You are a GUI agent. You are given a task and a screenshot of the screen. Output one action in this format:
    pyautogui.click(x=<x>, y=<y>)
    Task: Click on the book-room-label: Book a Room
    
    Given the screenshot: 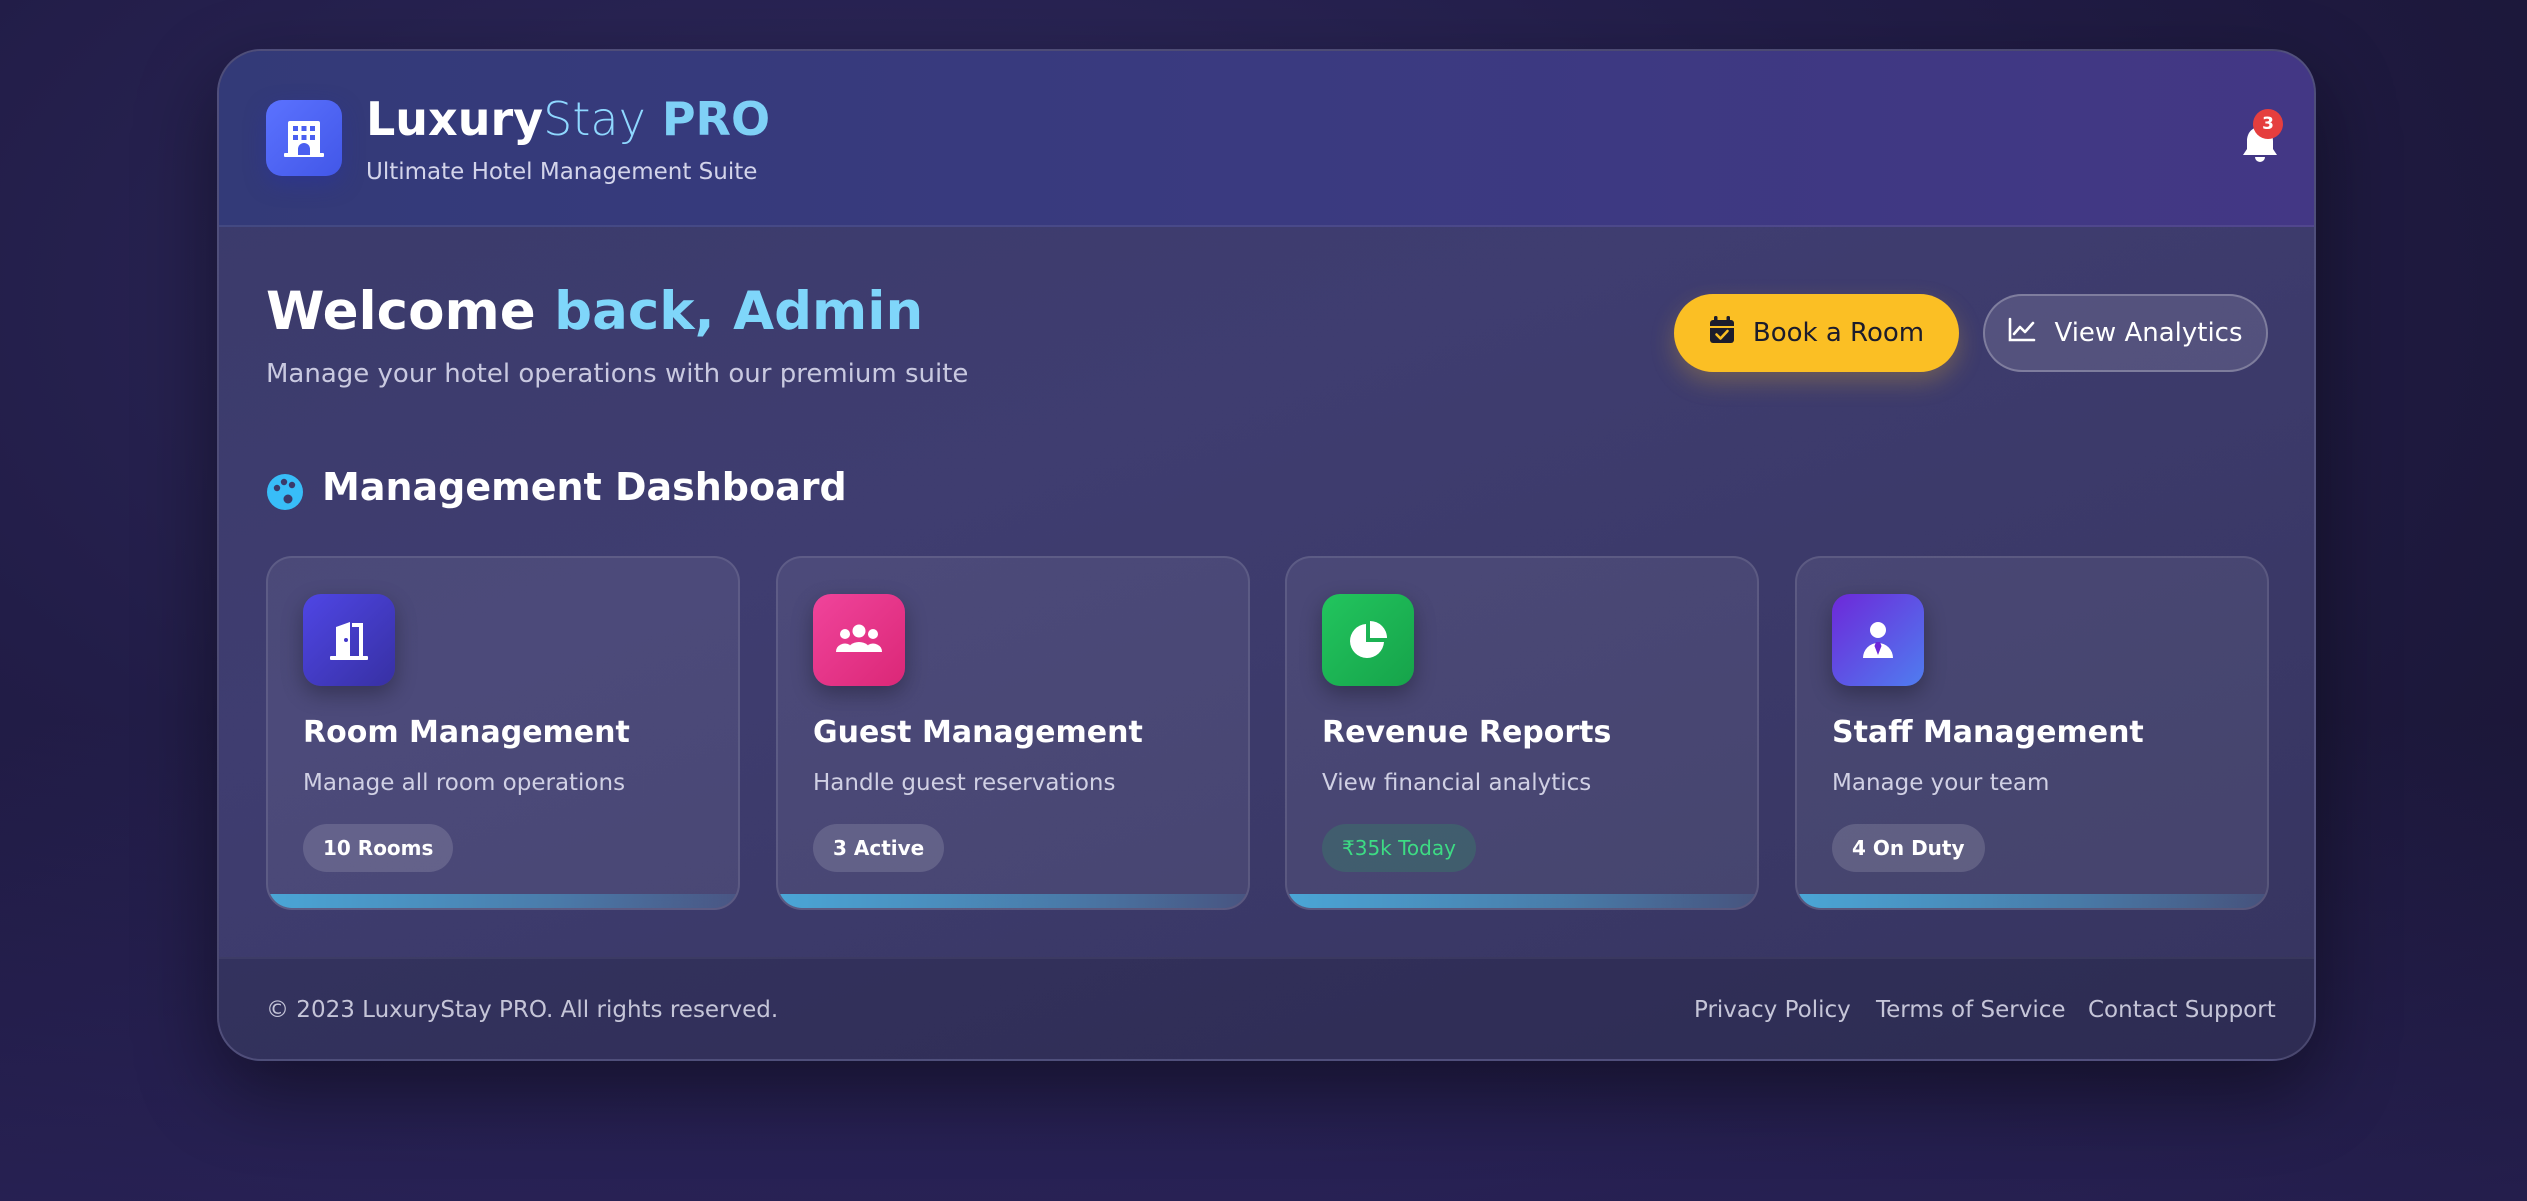 What is the action you would take?
    pyautogui.click(x=1838, y=333)
    